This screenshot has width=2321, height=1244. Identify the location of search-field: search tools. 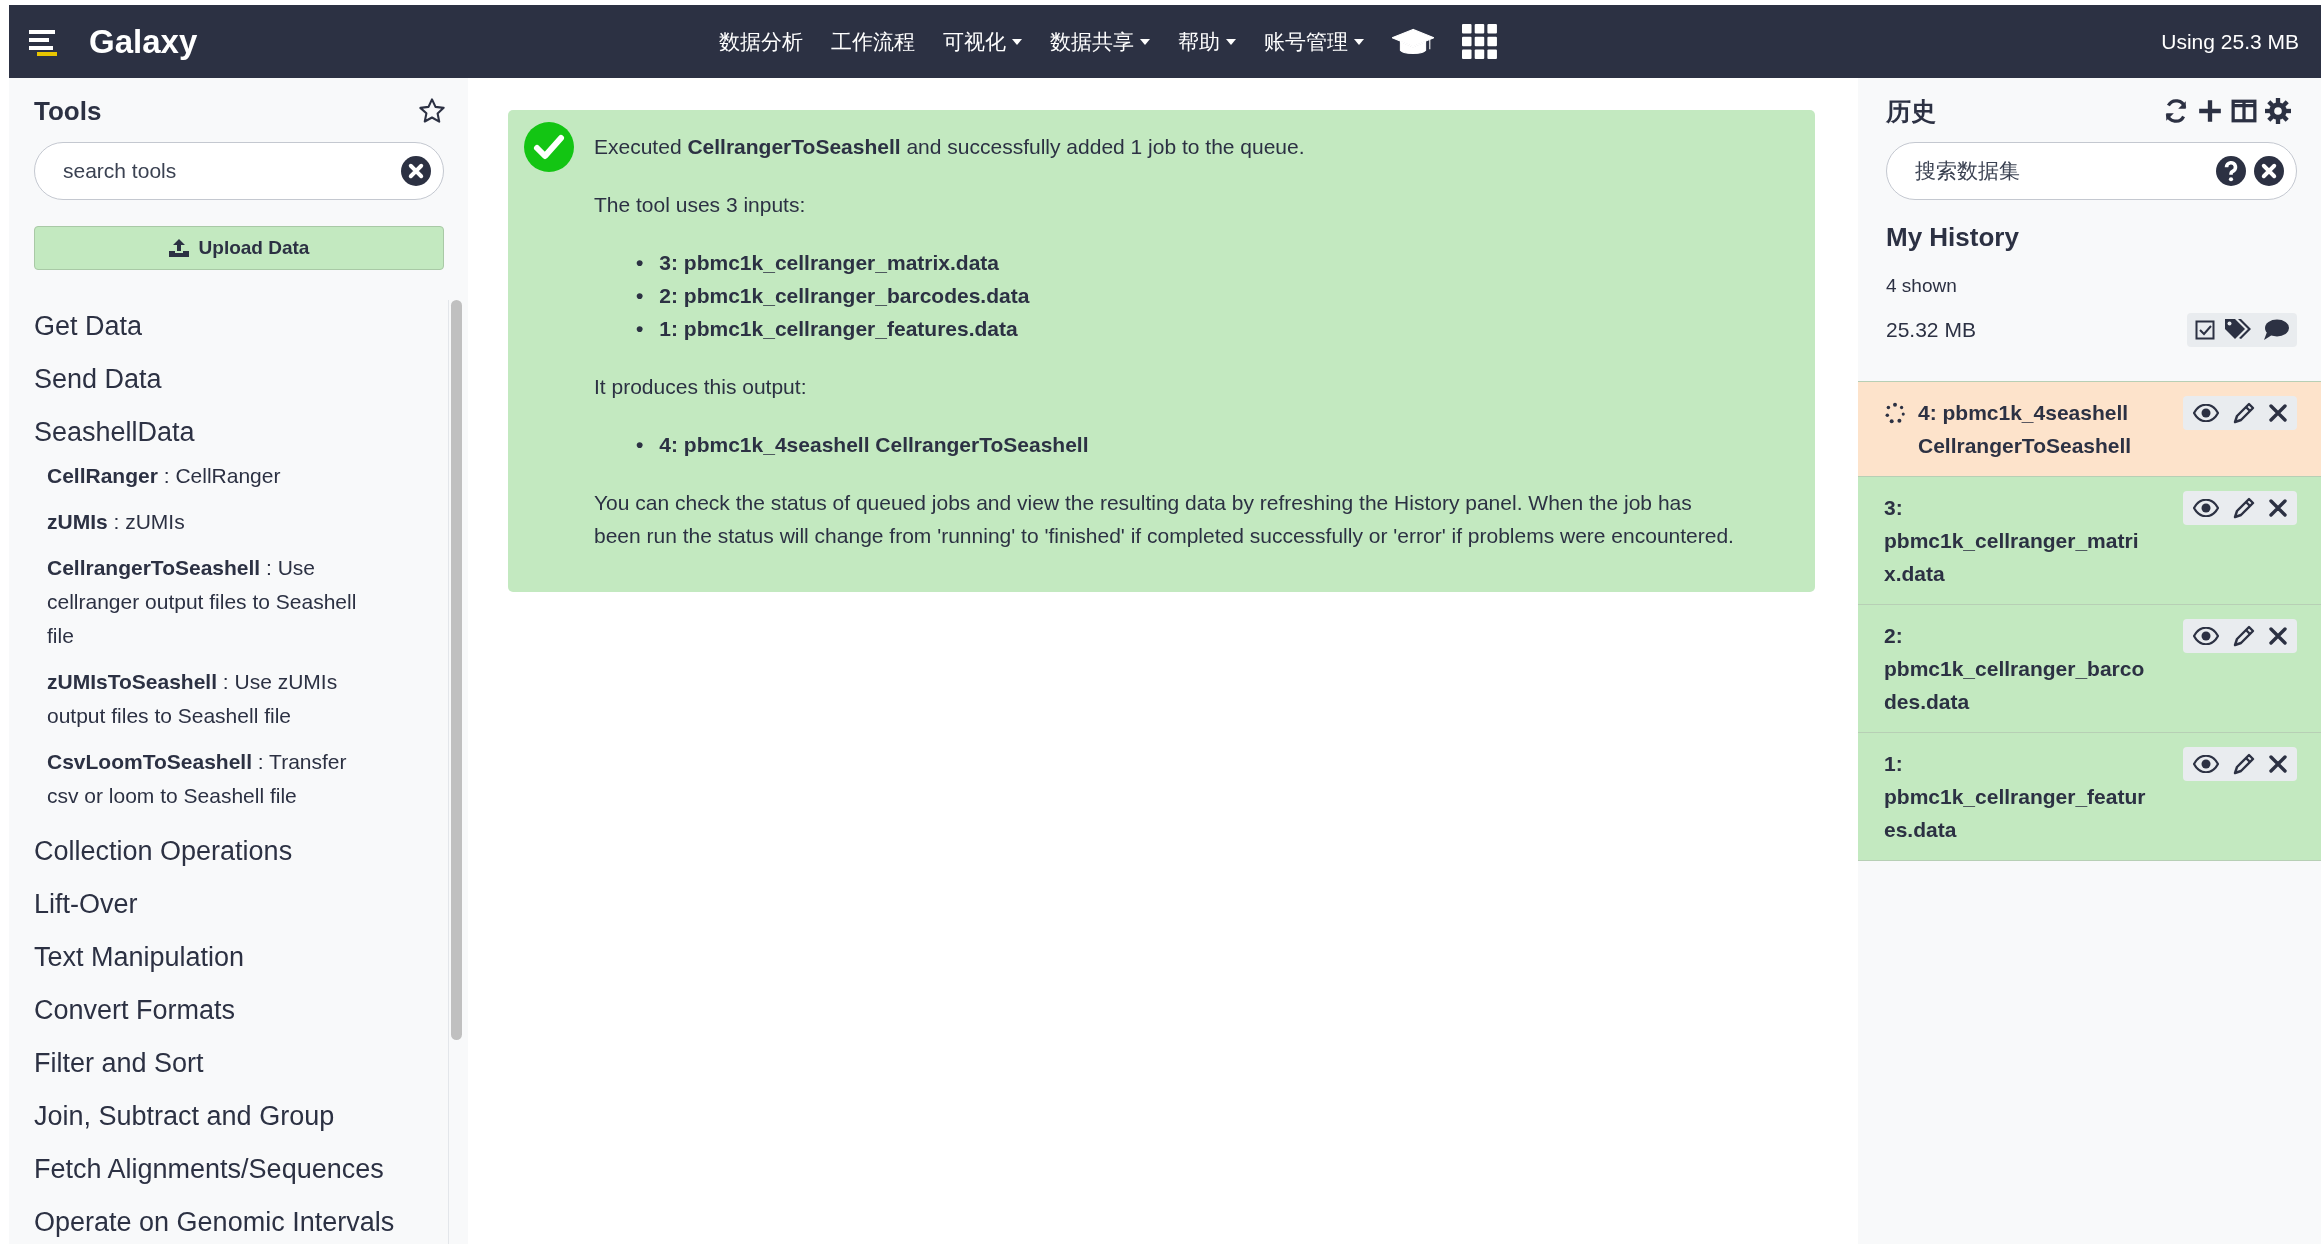
(239, 171).